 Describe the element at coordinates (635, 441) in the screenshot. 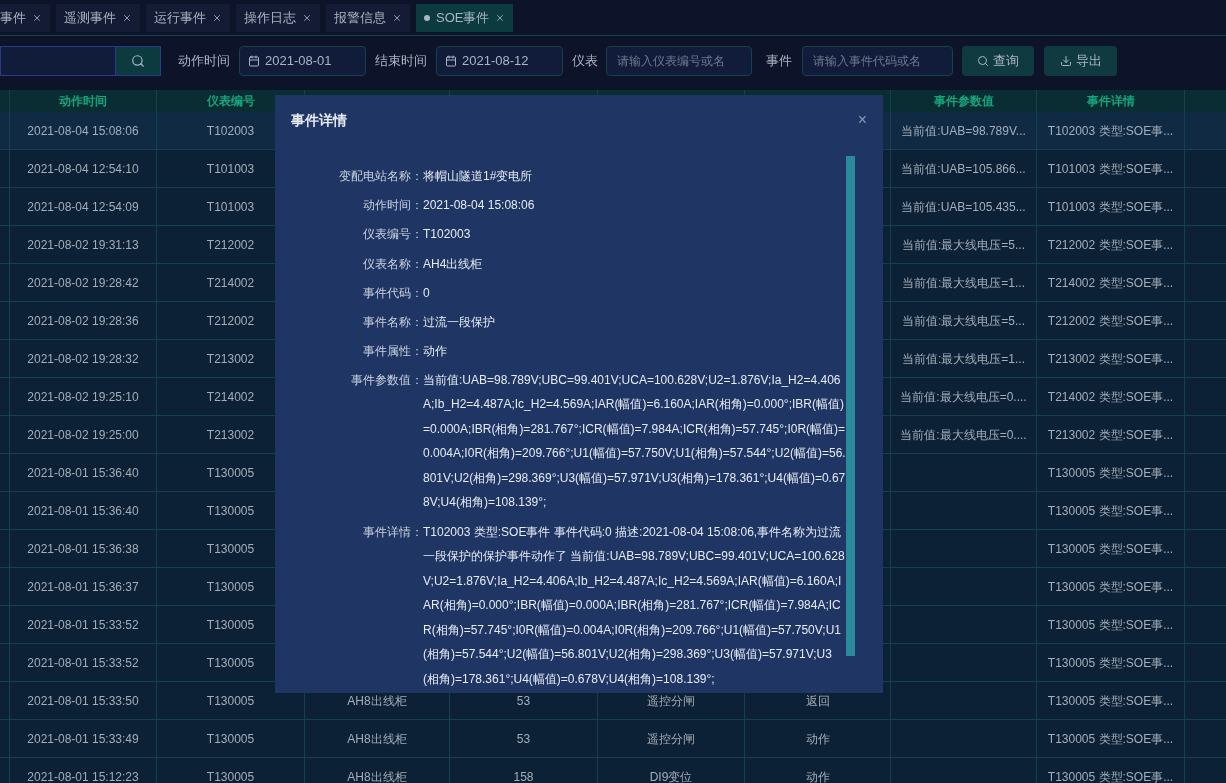

I see `field-value: 当前值:UAB=98.789V;UBC=99.401V;UCA=100.628V;U2=1.876V;Ia_H2=4.406A;Ib_H2=4.487A;Ic_H2=4.569A;IAR(幅值)=6.160A;IAR(相角)=0.000°;IBR(幅值)=0.000A;IBR(相角)=281.767°;ICR(幅值)=7.984A;ICR(相角)=57.745°;I0R(幅值)=0.004A;I0R(相角)=209.766°;U1(幅值)=57.750V;U1(相角)=57.544°;U2(幅值)=56.801V;U2(相角)=298.369°;U3(幅值)=57.971V;U3(相角)=178.361°;U4(幅值)=0.678V;U4(相角)=108.139°;` at that location.